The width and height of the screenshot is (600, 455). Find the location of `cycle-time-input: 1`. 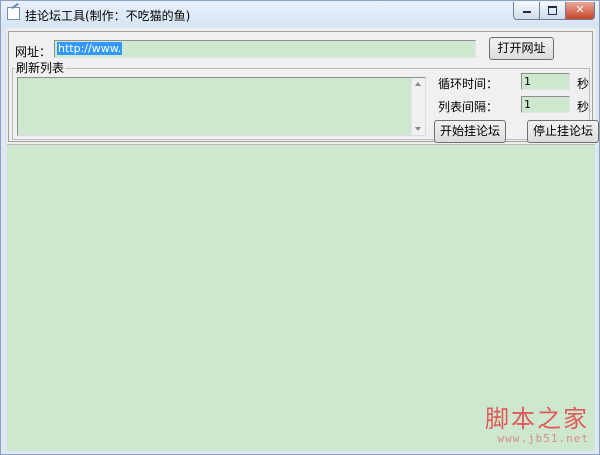

cycle-time-input: 1 is located at coordinates (545, 81).